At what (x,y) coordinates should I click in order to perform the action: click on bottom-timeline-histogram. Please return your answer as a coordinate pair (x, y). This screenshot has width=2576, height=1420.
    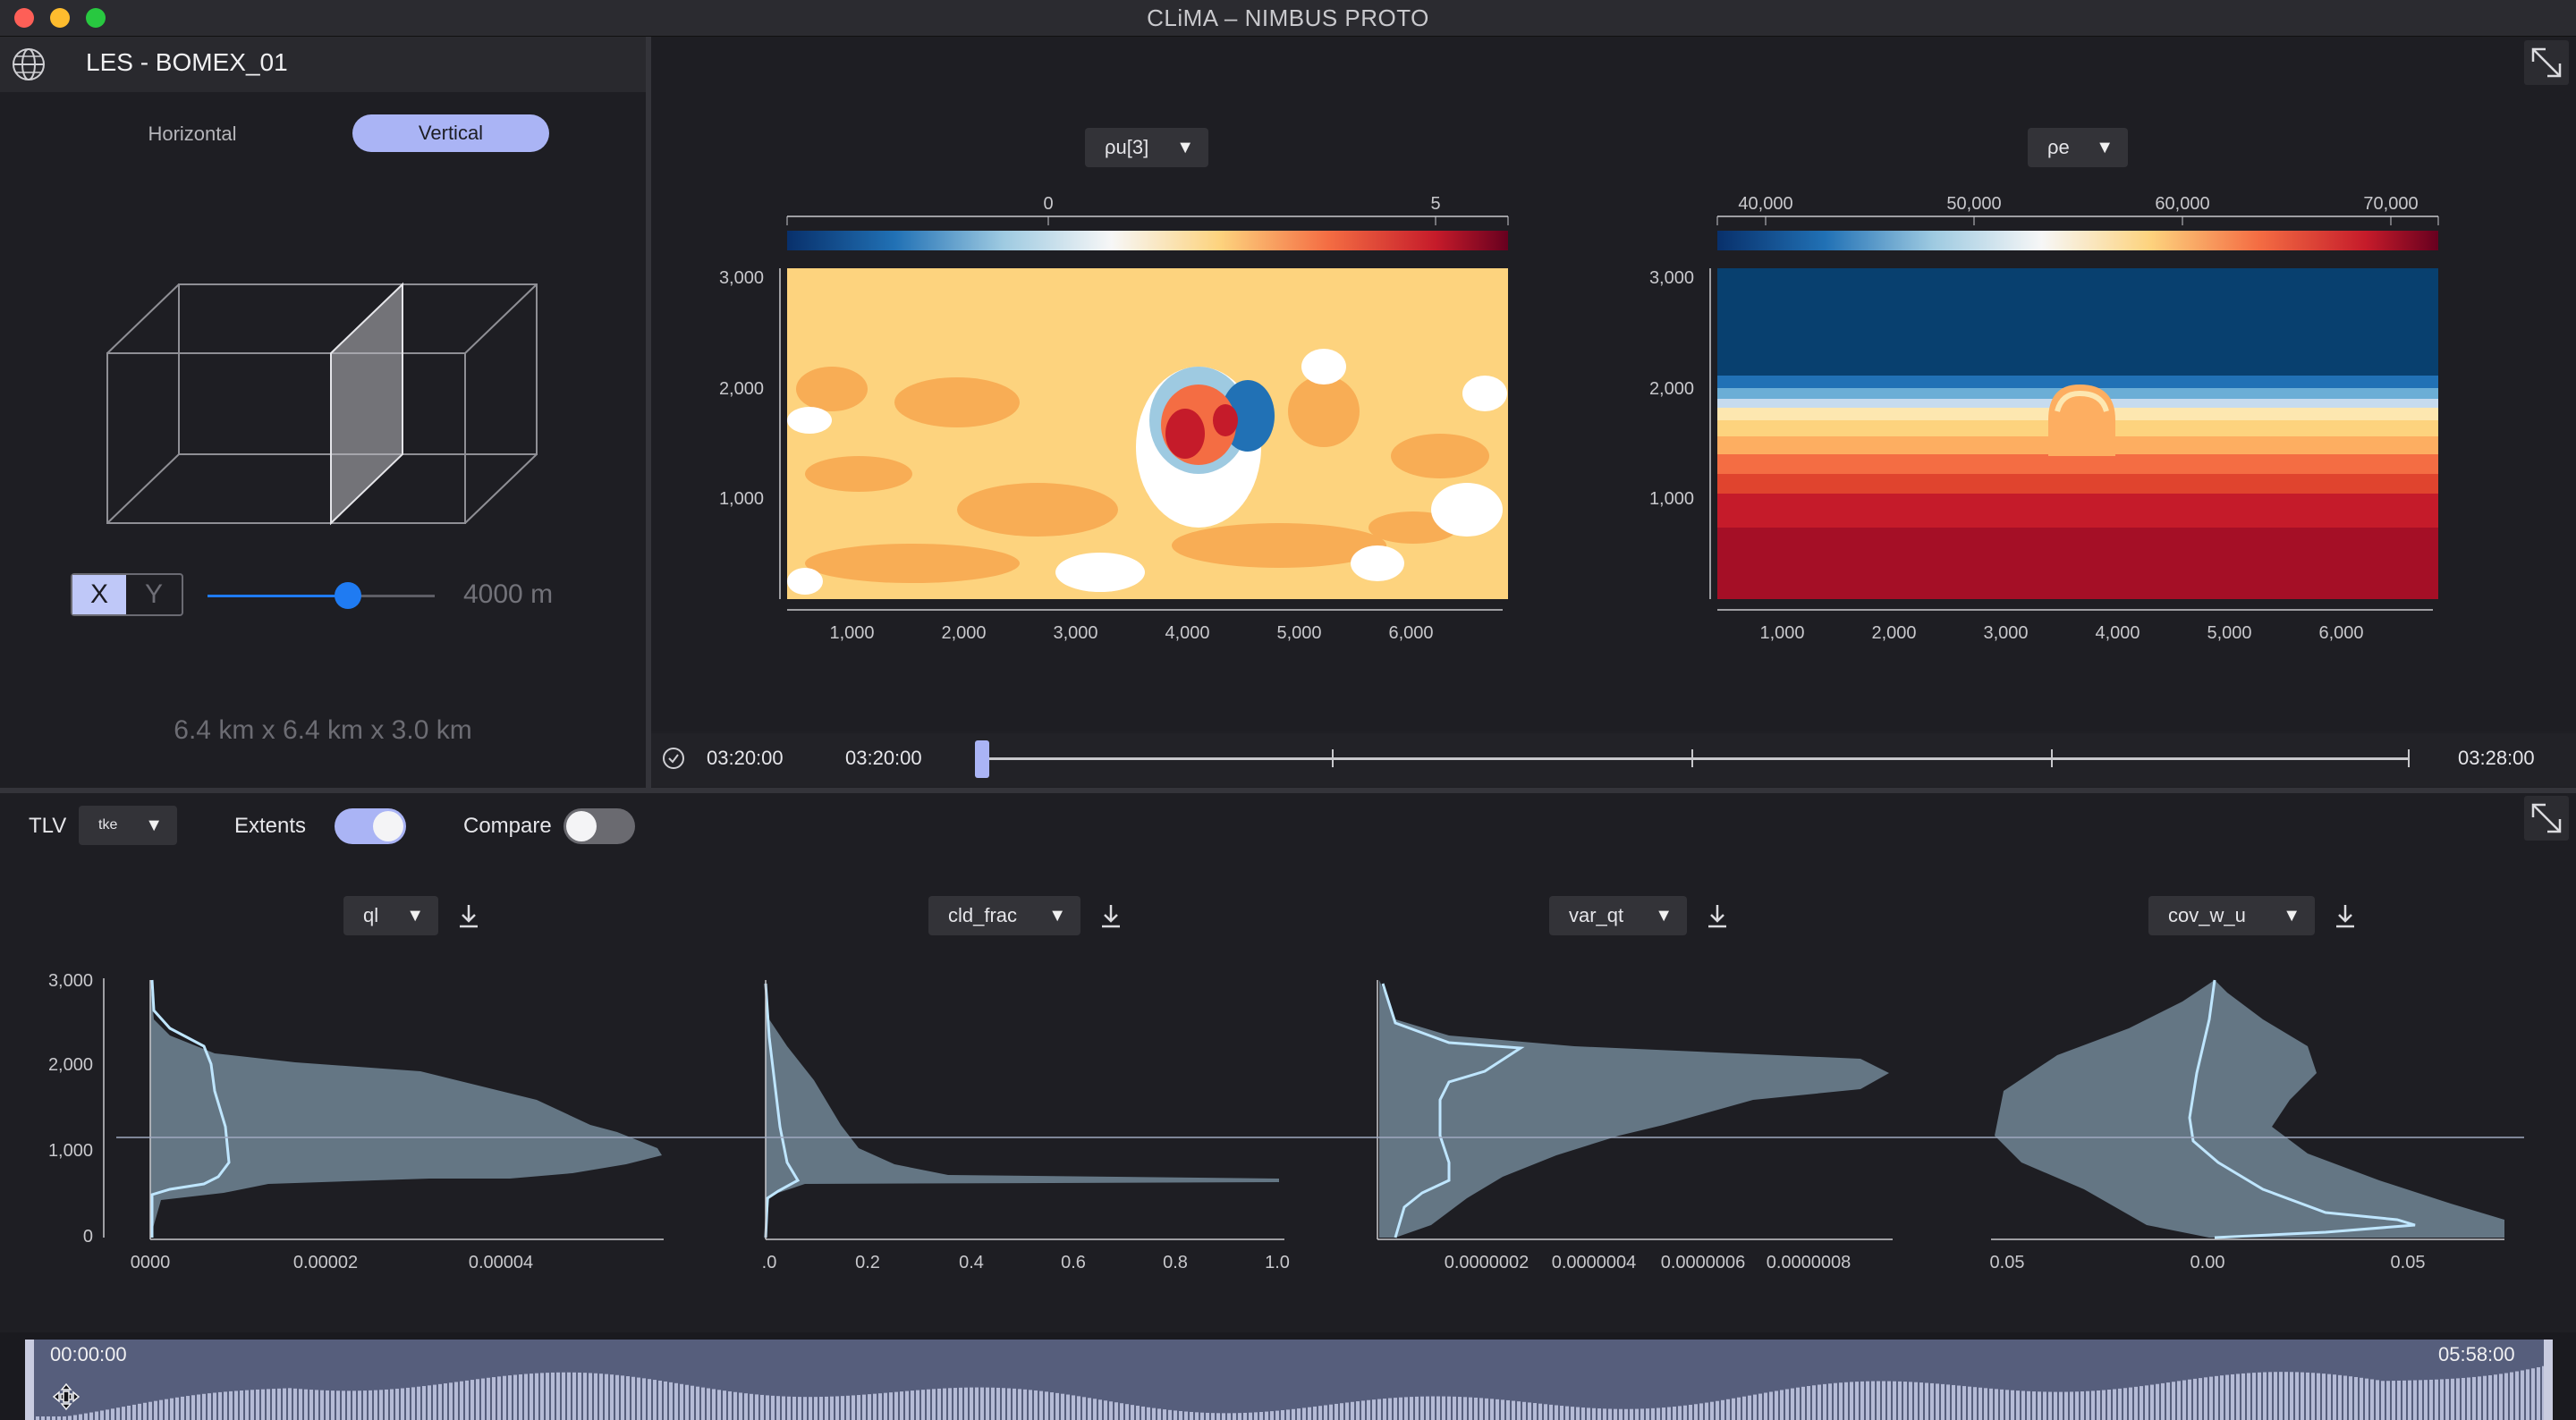
    Looking at the image, I should click on (1293, 1393).